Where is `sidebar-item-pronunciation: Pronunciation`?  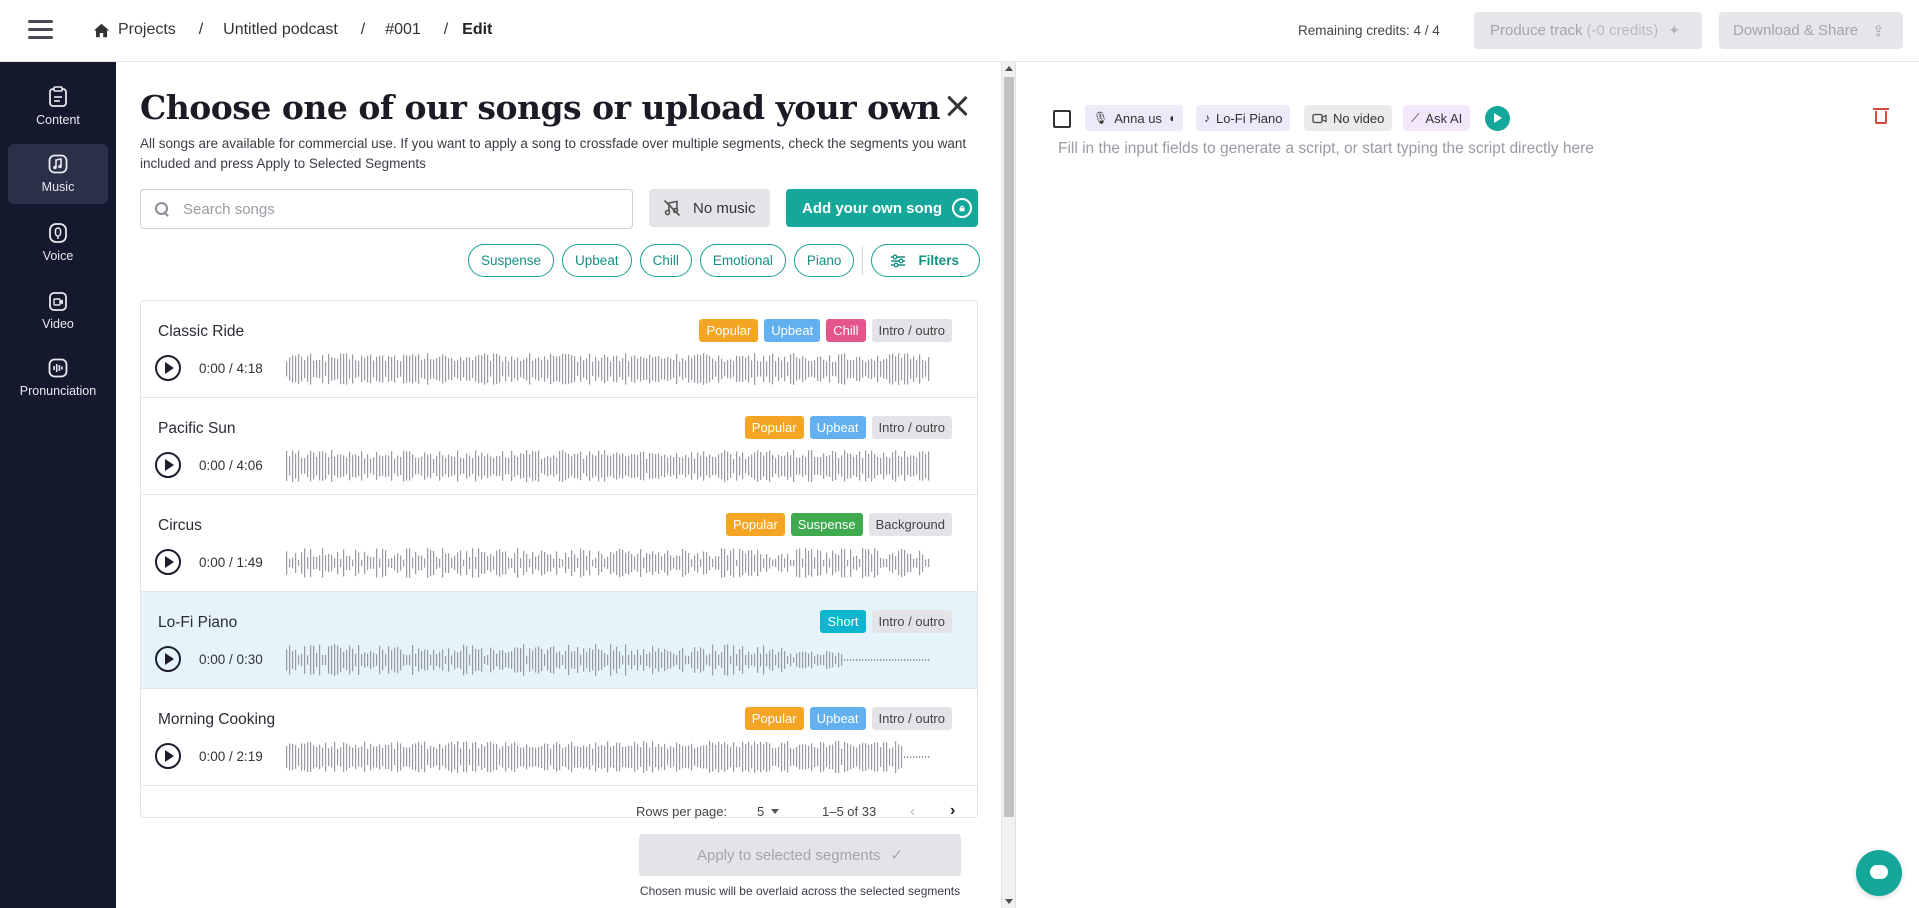 sidebar-item-pronunciation: Pronunciation is located at coordinates (58, 378).